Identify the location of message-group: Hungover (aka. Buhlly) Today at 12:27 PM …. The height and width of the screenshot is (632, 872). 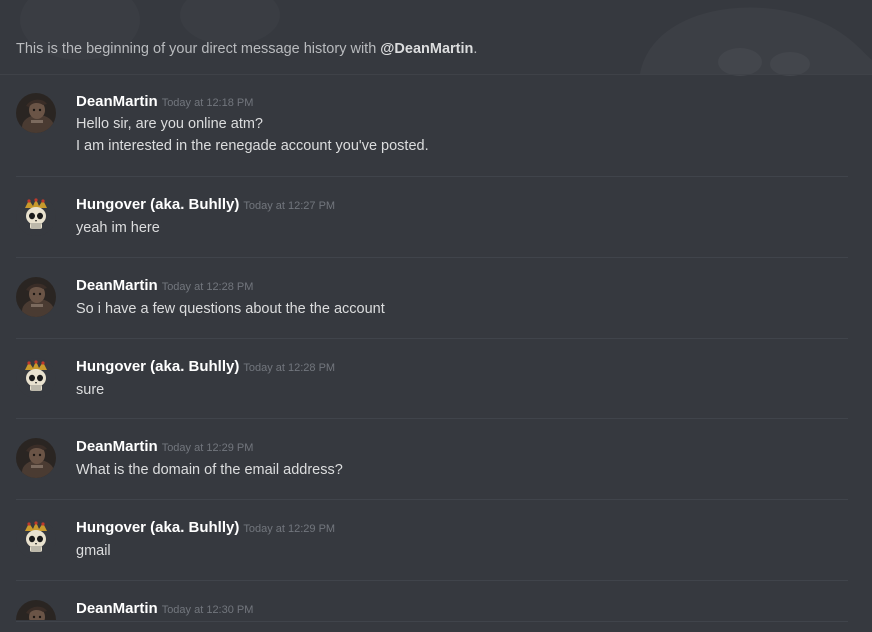
(436, 220).